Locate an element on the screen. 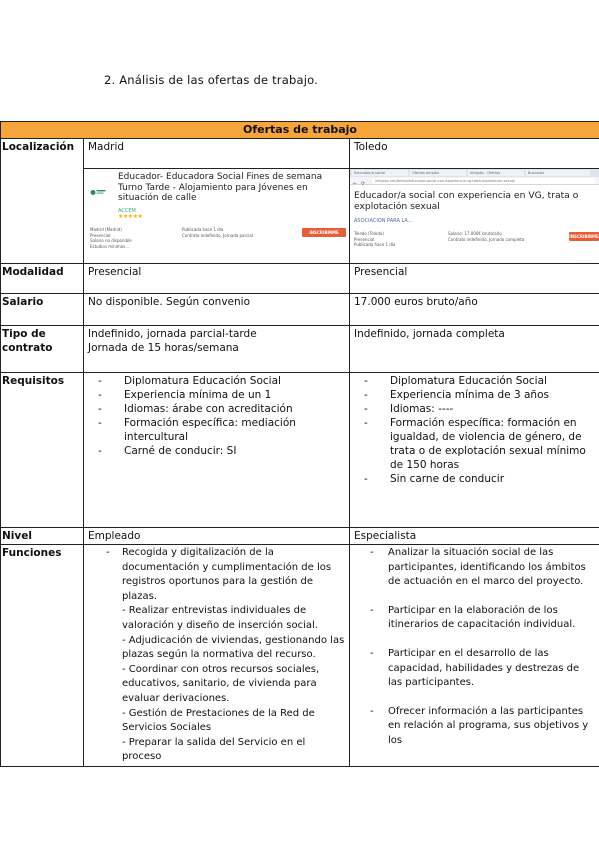 The width and height of the screenshot is (599, 848). browser-tab: Educador/a social is located at coordinates (380, 173).